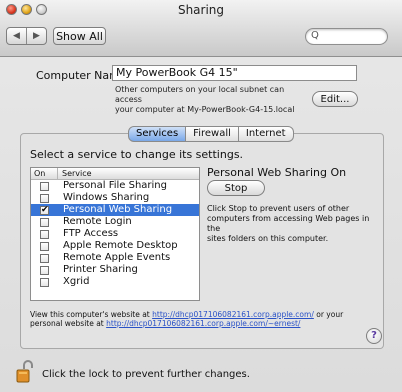 This screenshot has height=392, width=402. I want to click on back-arrow-icon: ◀, so click(16, 36).